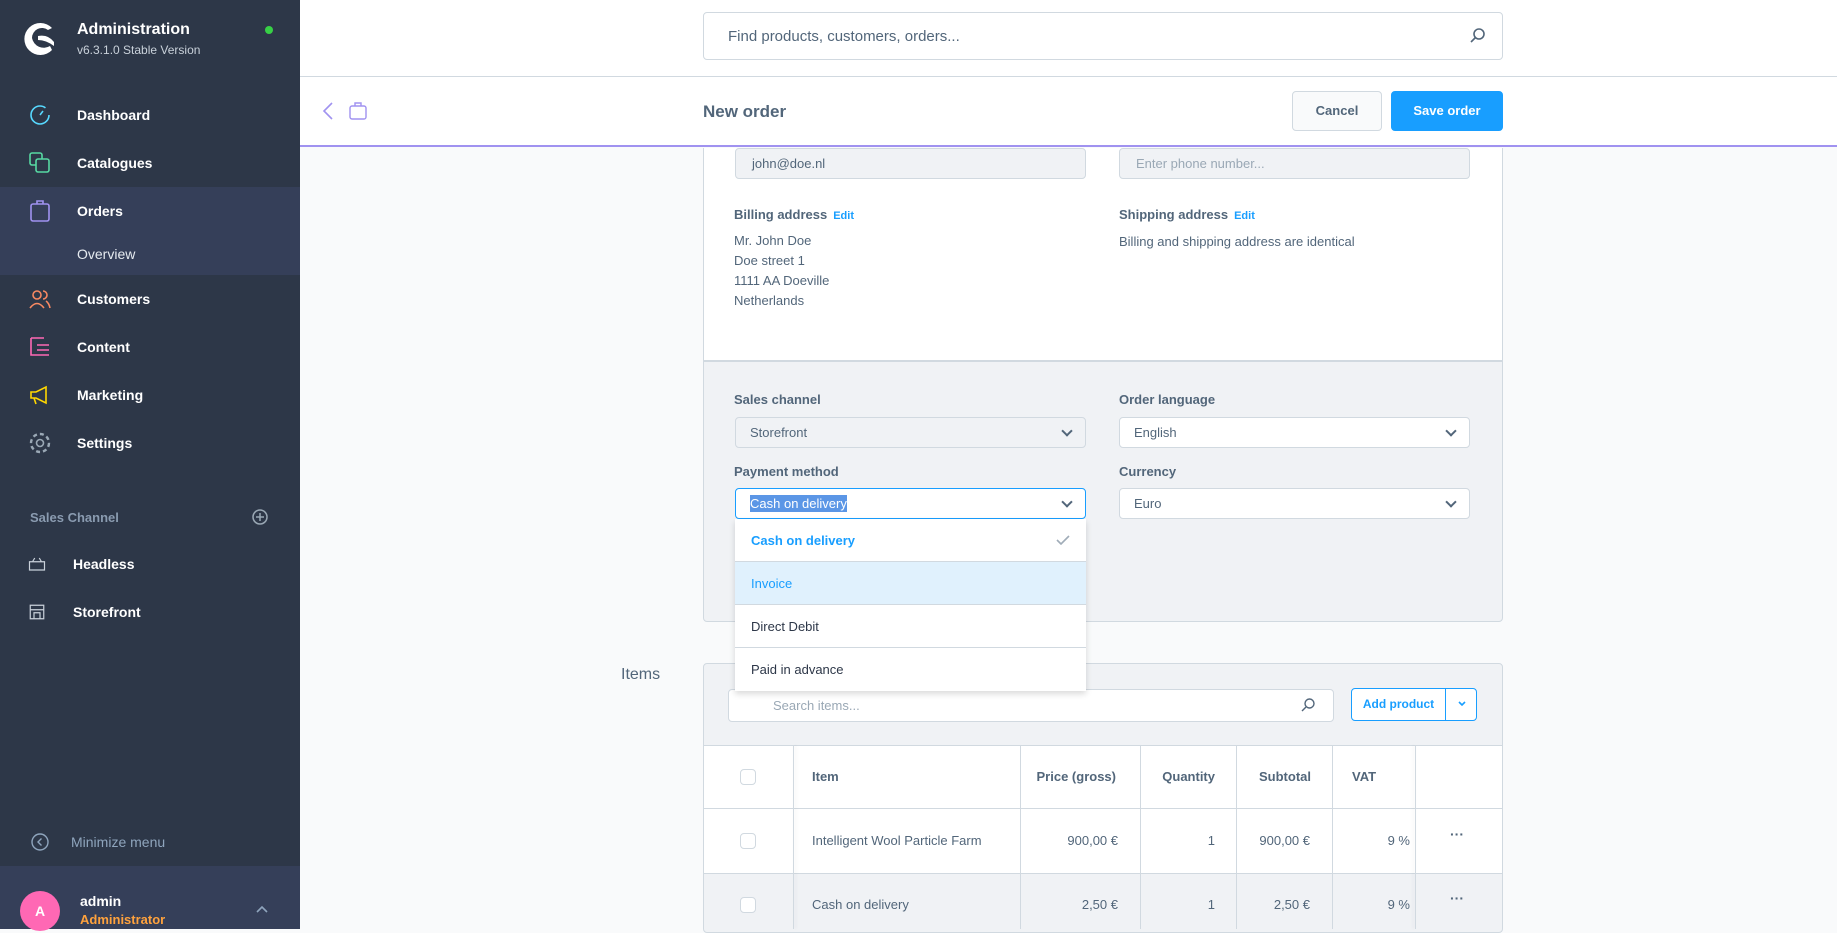 Image resolution: width=1837 pixels, height=933 pixels. Describe the element at coordinates (40, 443) in the screenshot. I see `gear-icon` at that location.